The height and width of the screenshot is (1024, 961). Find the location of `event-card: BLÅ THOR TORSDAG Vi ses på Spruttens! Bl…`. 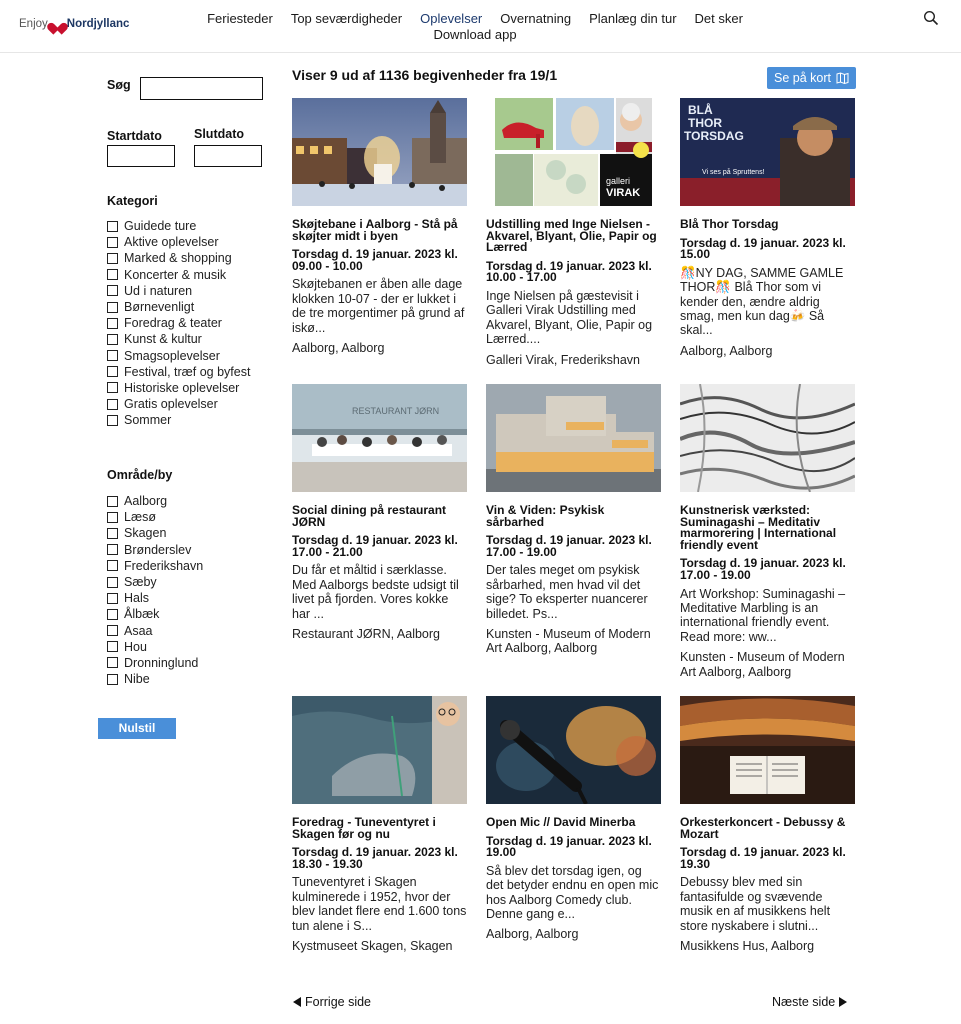

event-card: BLÅ THOR TORSDAG Vi ses på Spruttens! Bl… is located at coordinates (768, 228).